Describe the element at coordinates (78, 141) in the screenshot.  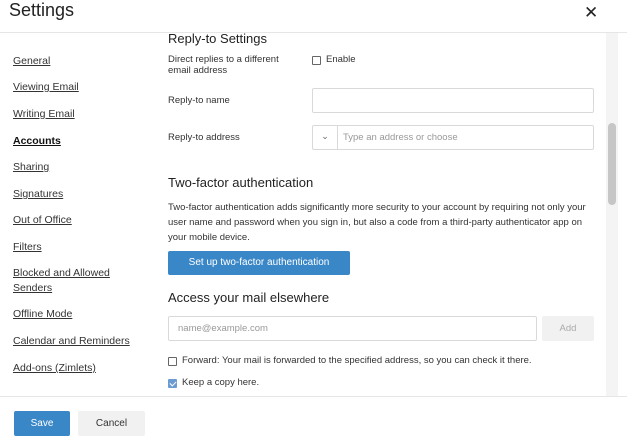
I see `sidebar-item-accounts: Accounts` at that location.